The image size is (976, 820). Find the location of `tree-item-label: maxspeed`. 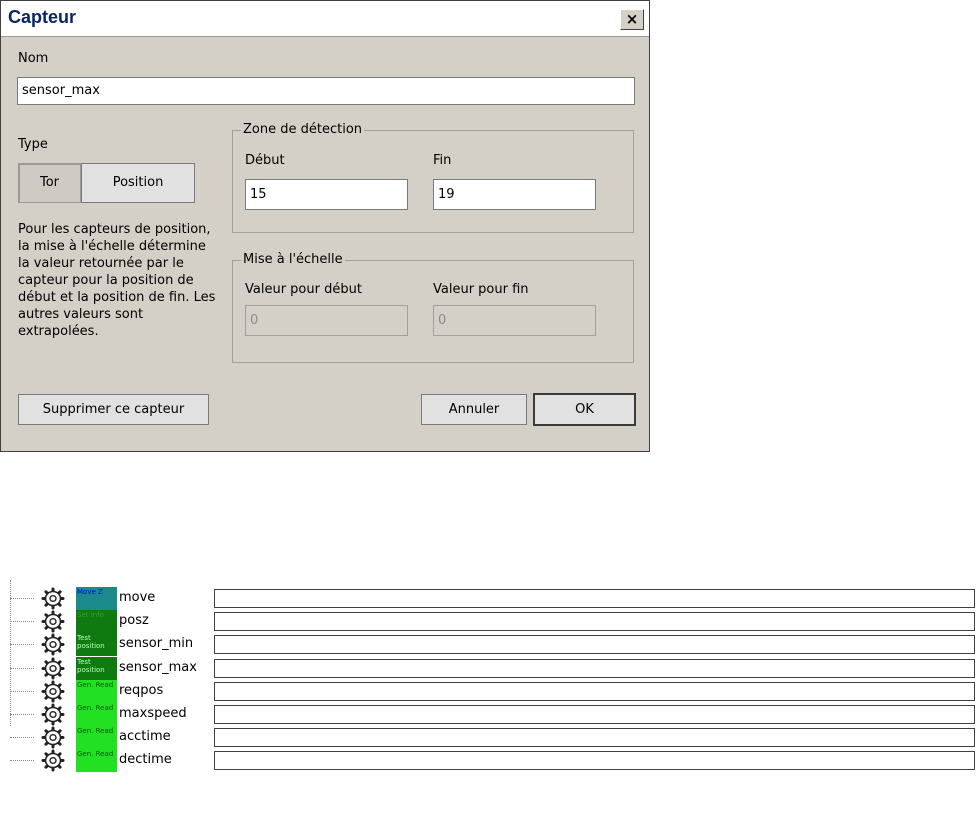

tree-item-label: maxspeed is located at coordinates (153, 713).